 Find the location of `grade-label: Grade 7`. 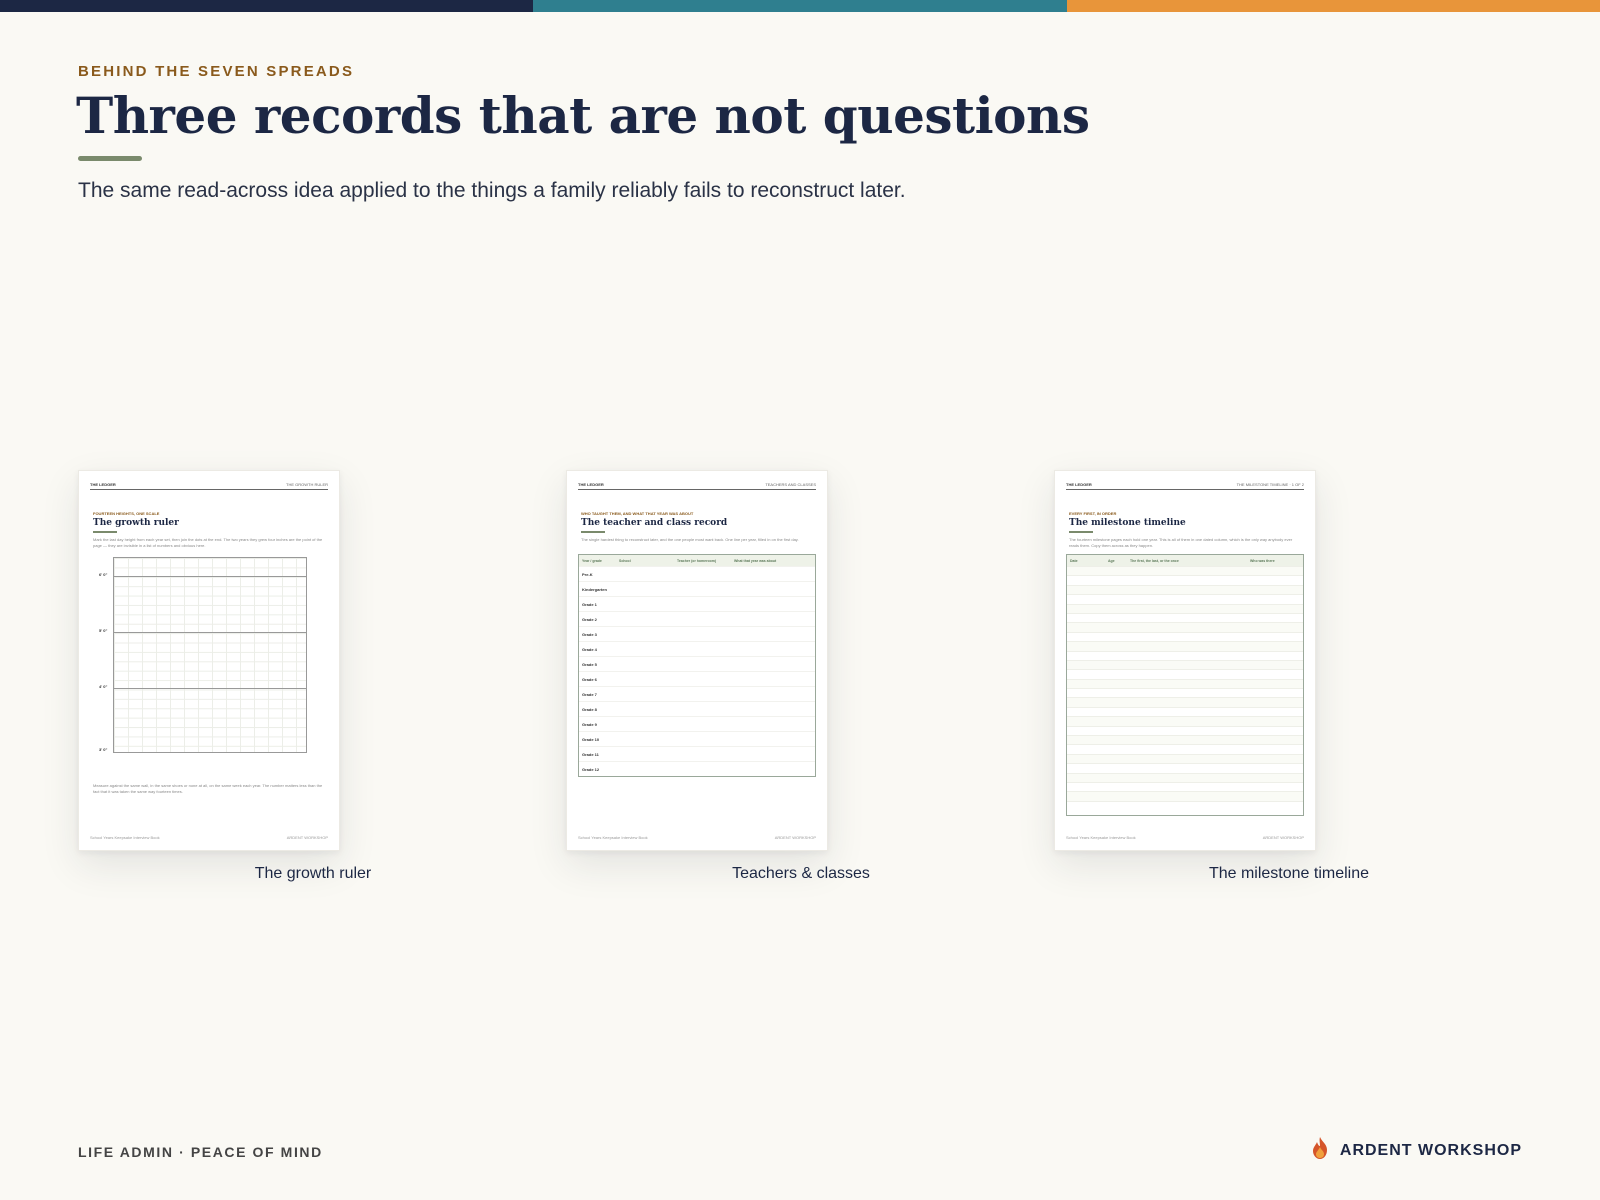

grade-label: Grade 7 is located at coordinates (589, 694).